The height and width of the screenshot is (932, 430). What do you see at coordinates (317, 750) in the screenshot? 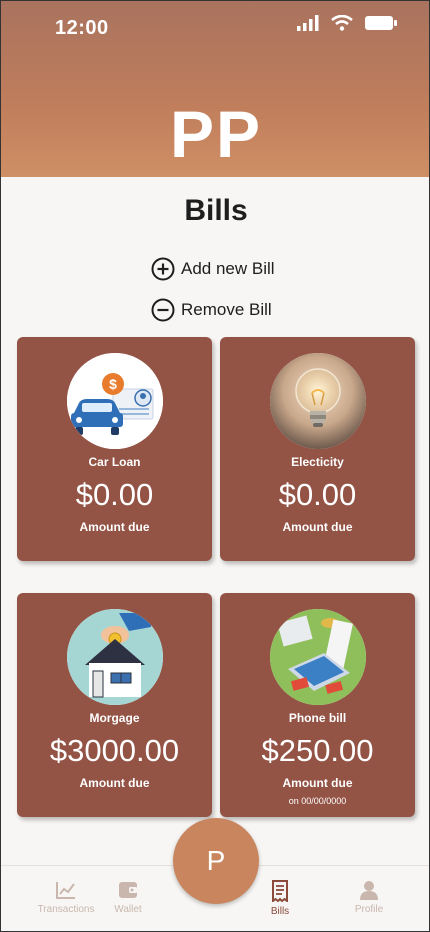
I see `bill-amount: $250.00` at bounding box center [317, 750].